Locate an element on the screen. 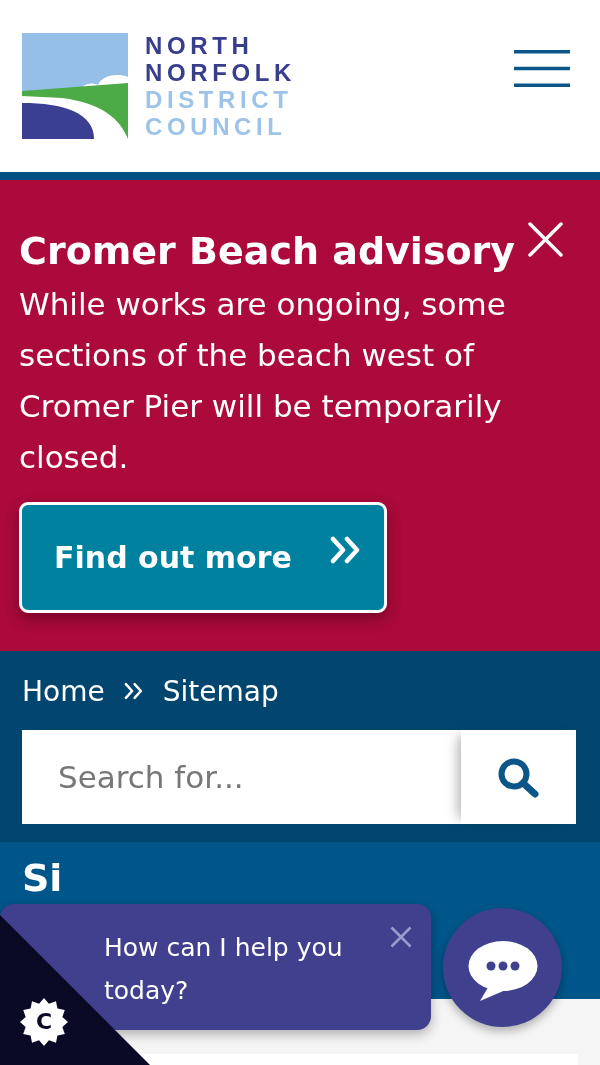 This screenshot has height=1065, width=600. search-button is located at coordinates (518, 777).